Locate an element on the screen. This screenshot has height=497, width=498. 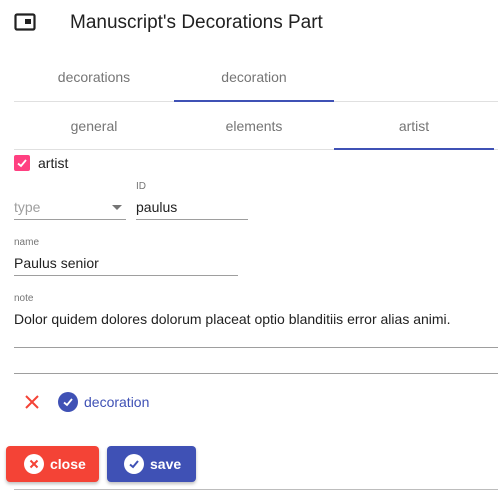
tab-elements: elements is located at coordinates (254, 125).